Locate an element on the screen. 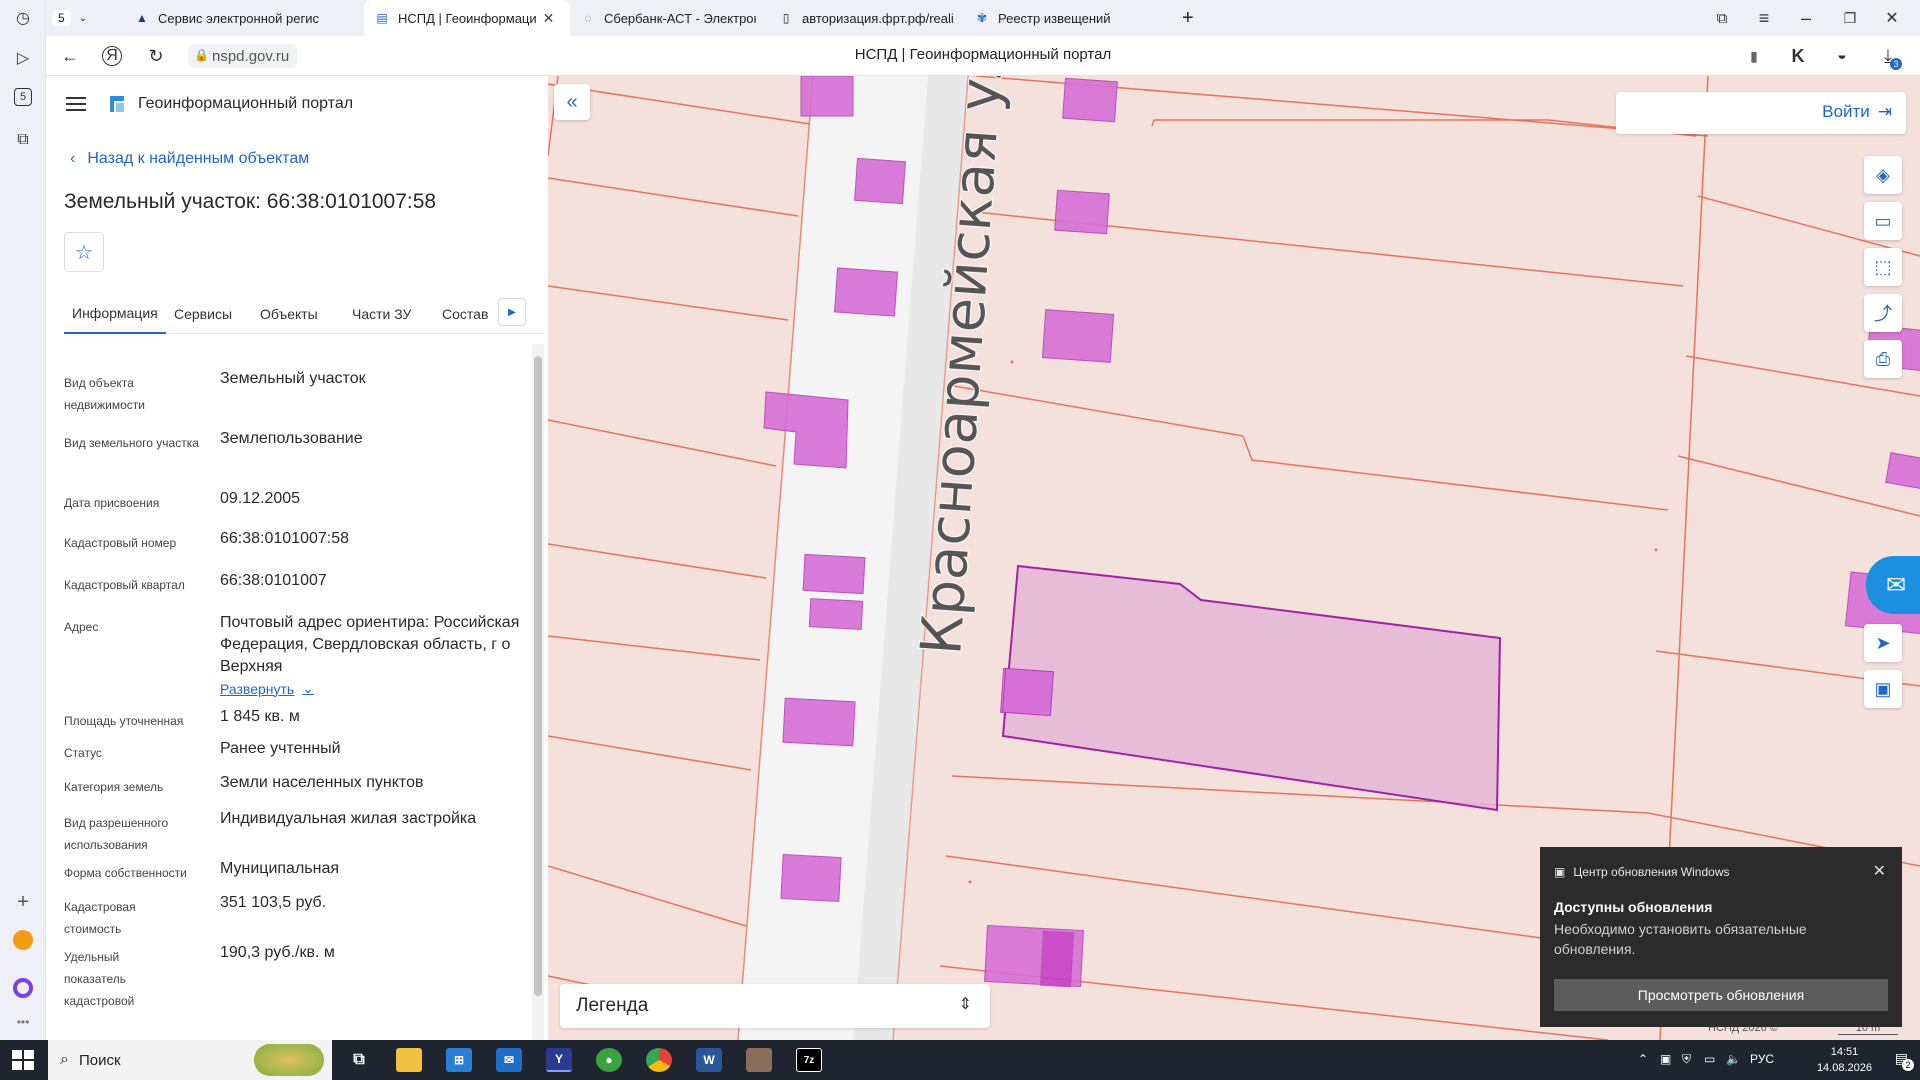 This screenshot has width=1920, height=1080. layers-button: ◈ is located at coordinates (1883, 175).